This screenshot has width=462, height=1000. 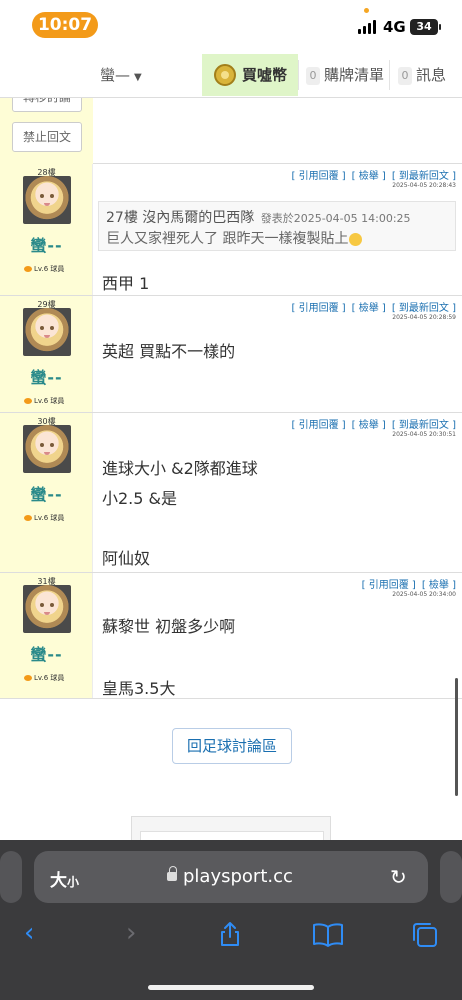 What do you see at coordinates (424, 185) in the screenshot?
I see `post-timestamp: 2025-04-05 20:28:43` at bounding box center [424, 185].